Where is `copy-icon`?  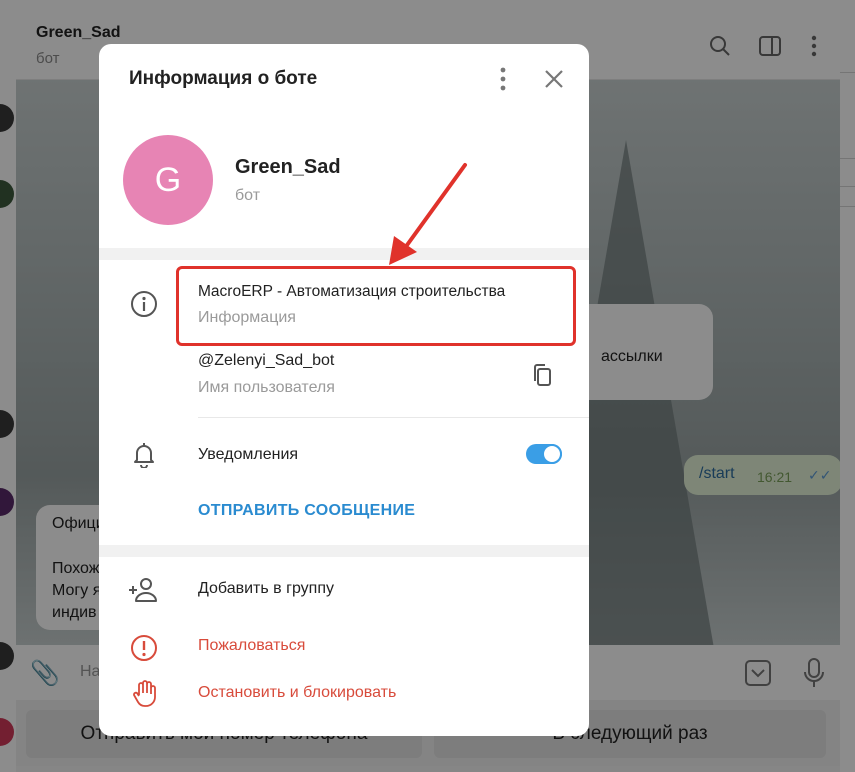 copy-icon is located at coordinates (542, 375).